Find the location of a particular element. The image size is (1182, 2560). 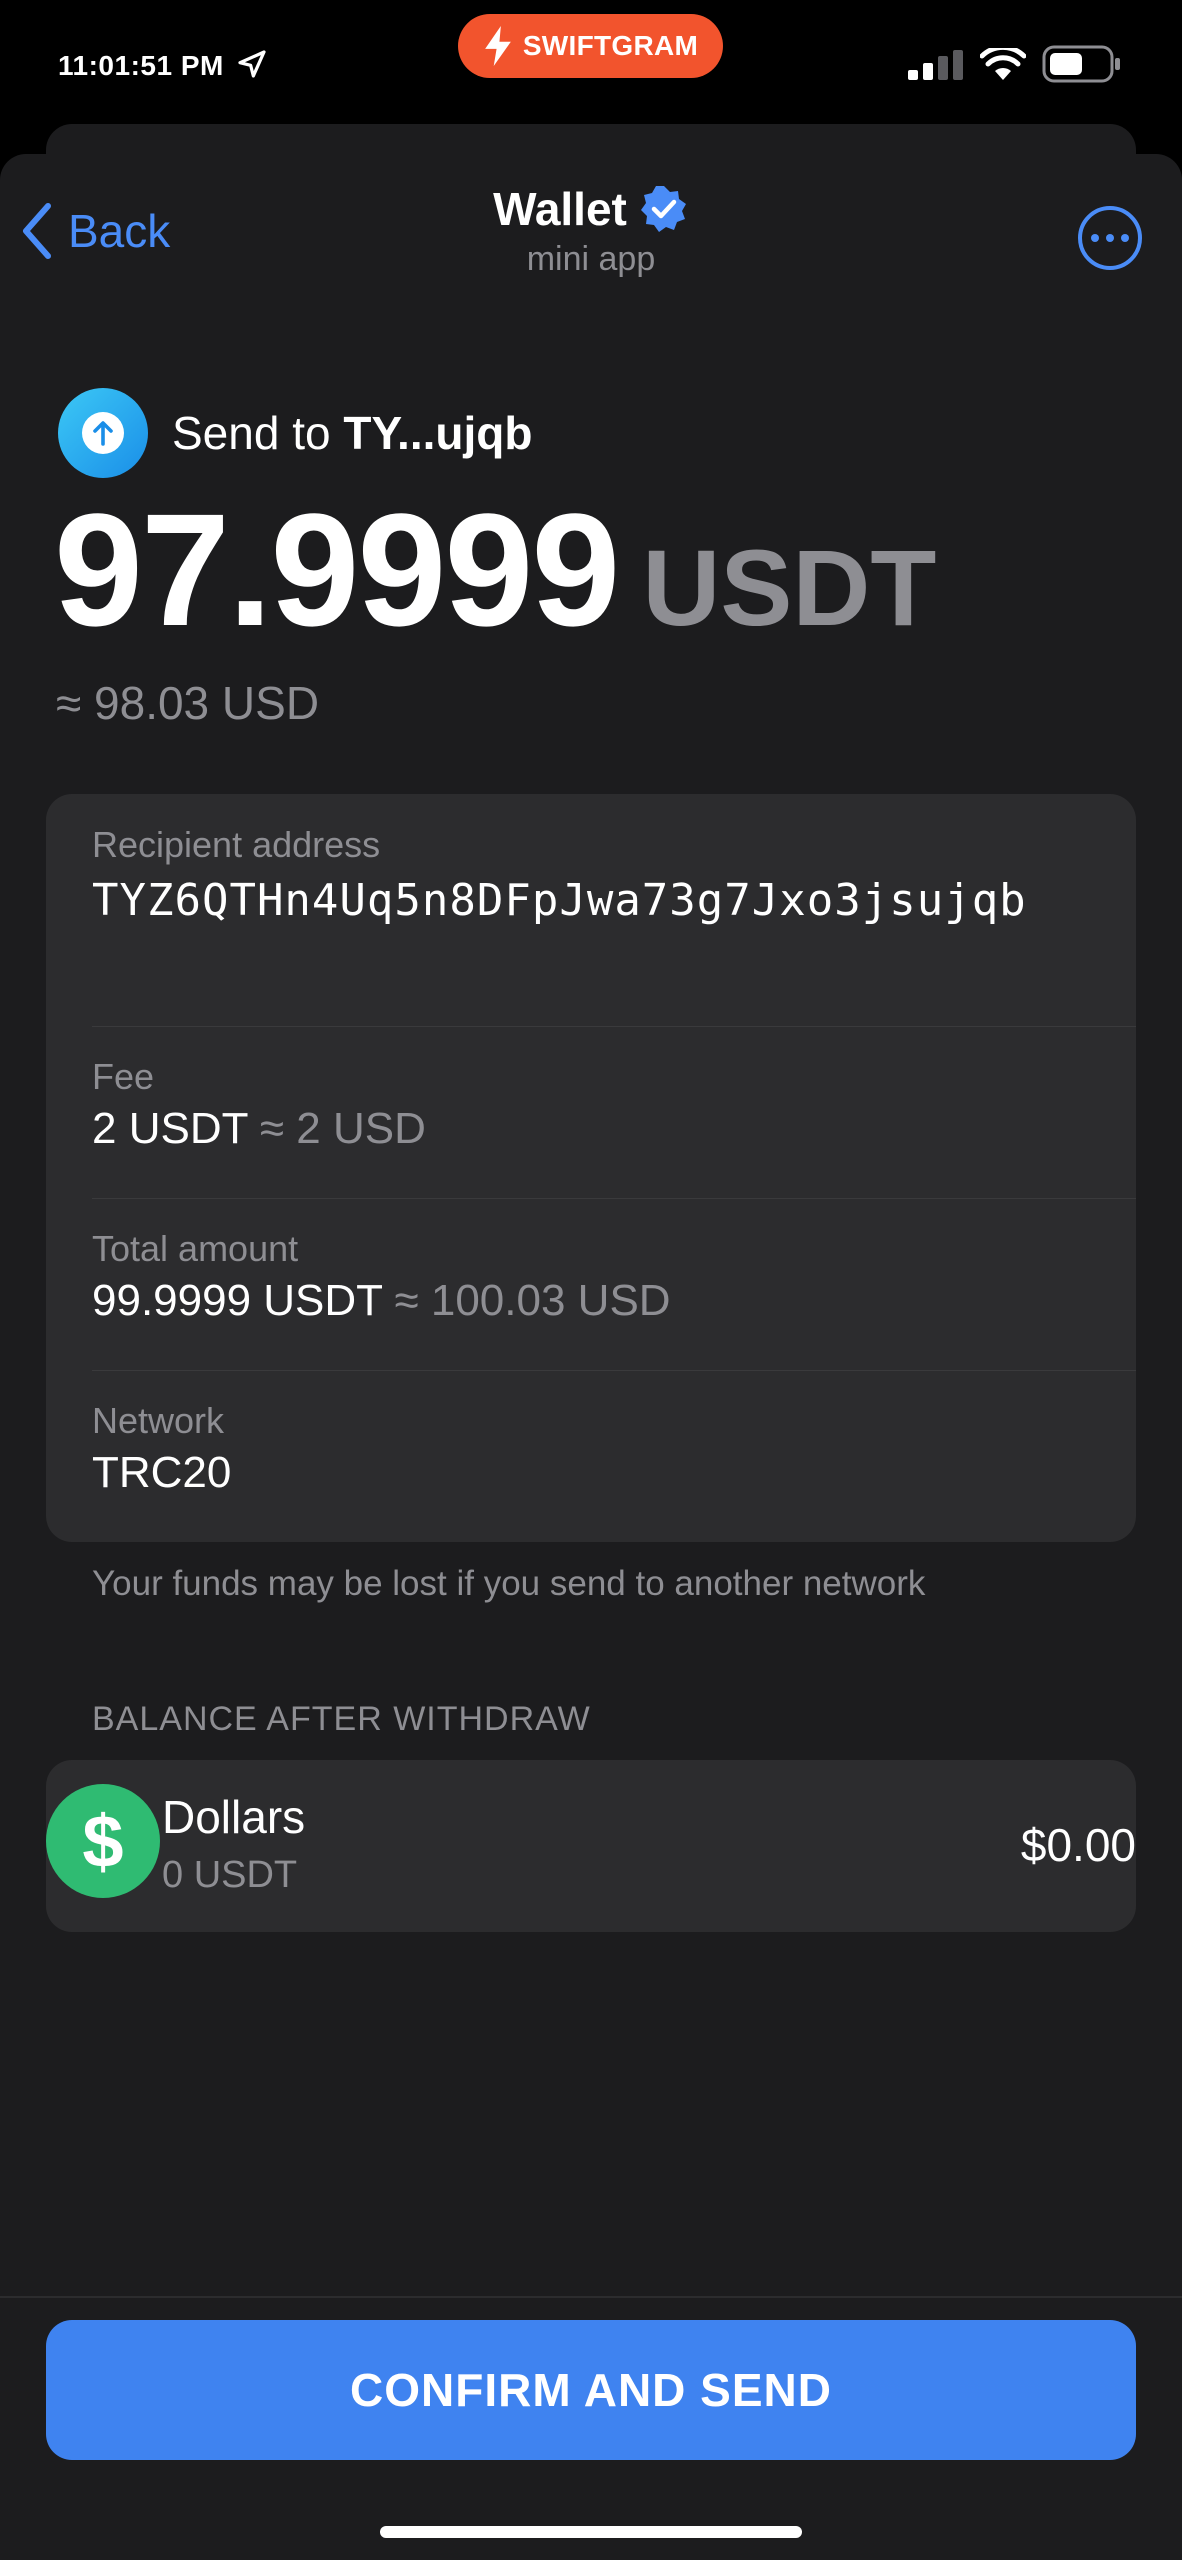

send-to-text: Send to TY...ujqb is located at coordinates (352, 433).